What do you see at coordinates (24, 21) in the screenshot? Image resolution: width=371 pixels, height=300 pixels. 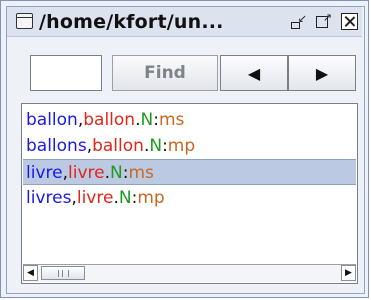 I see `window-icon` at bounding box center [24, 21].